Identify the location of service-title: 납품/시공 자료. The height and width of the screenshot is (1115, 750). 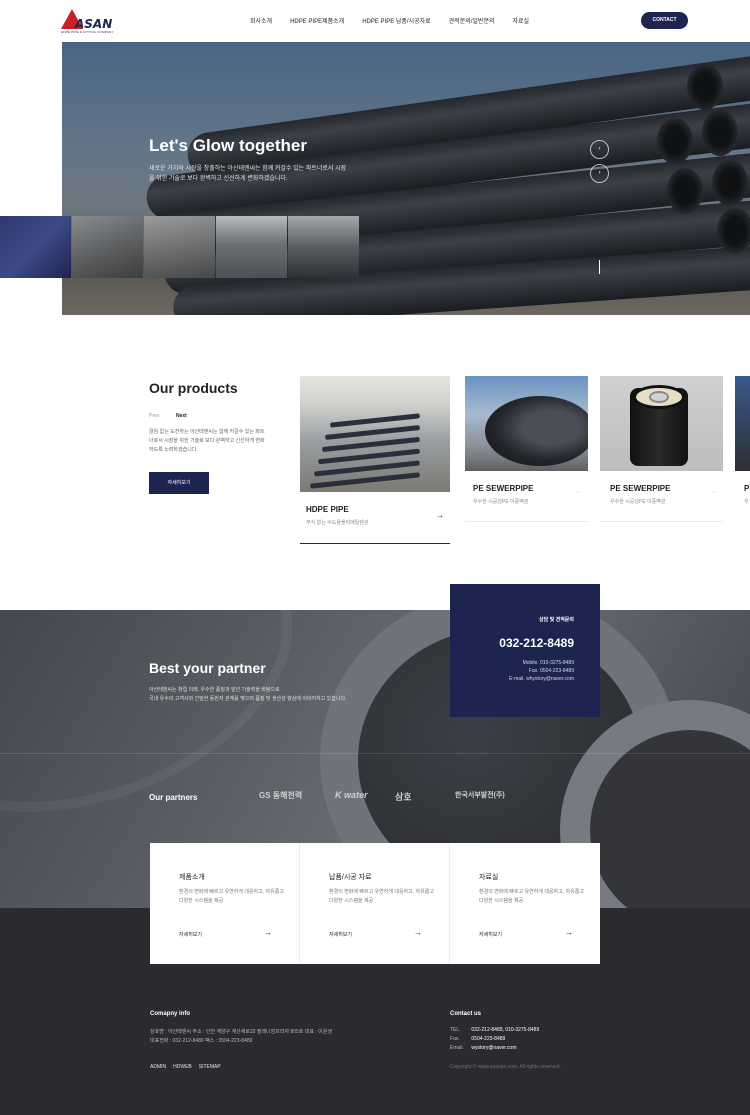
(350, 877).